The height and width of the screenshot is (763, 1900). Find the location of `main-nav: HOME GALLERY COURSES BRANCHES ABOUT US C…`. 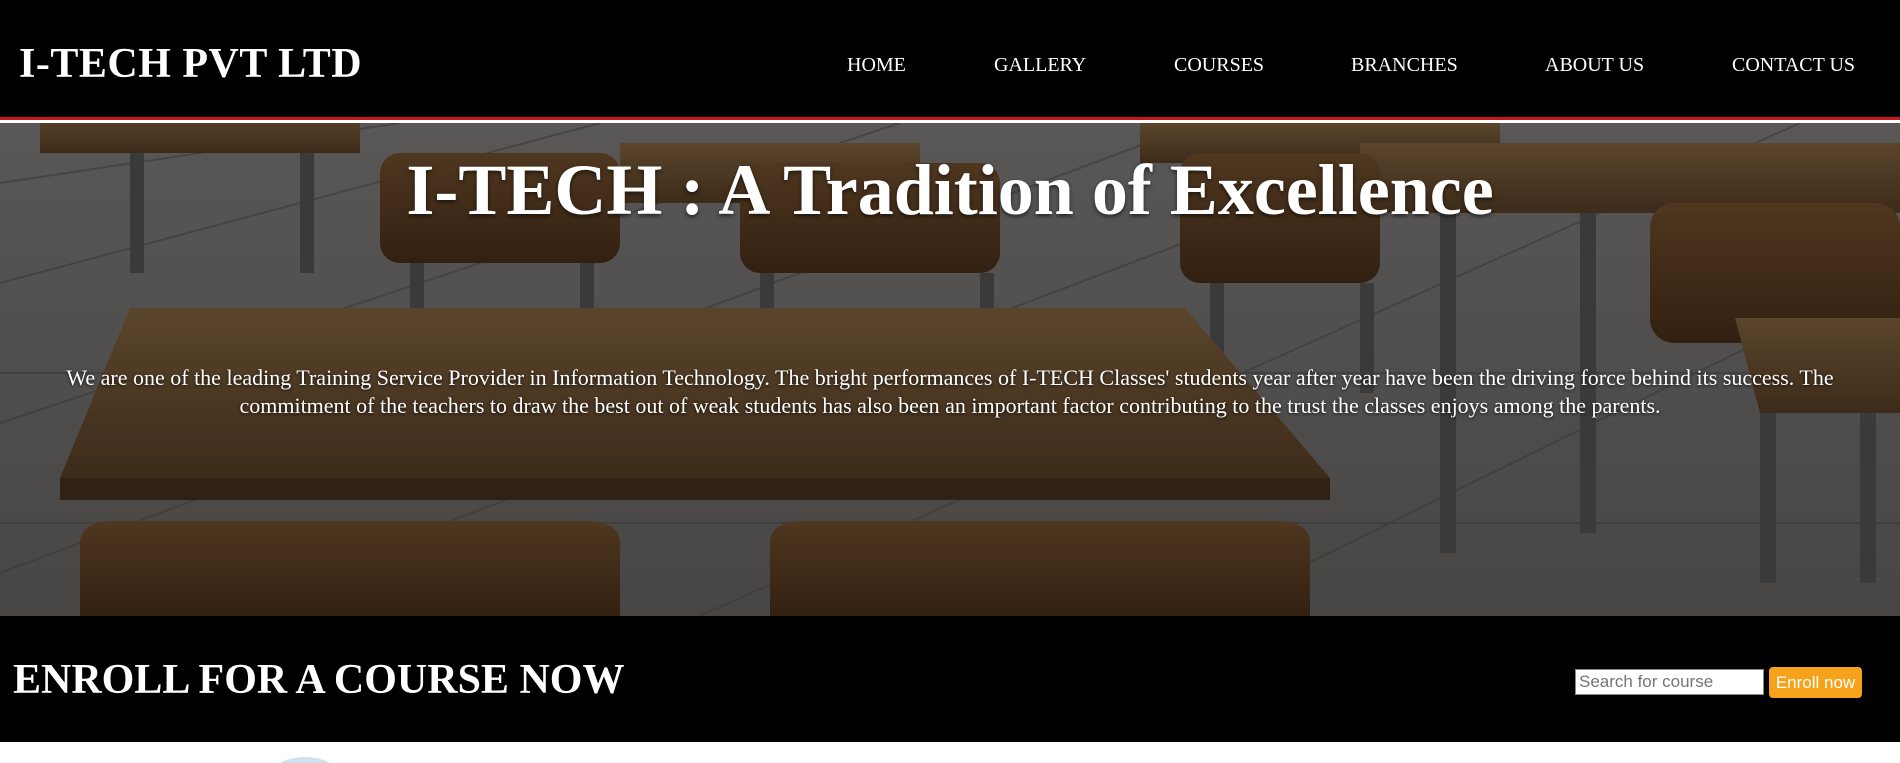

main-nav: HOME GALLERY COURSES BRANCHES ABOUT US C… is located at coordinates (950, 65).